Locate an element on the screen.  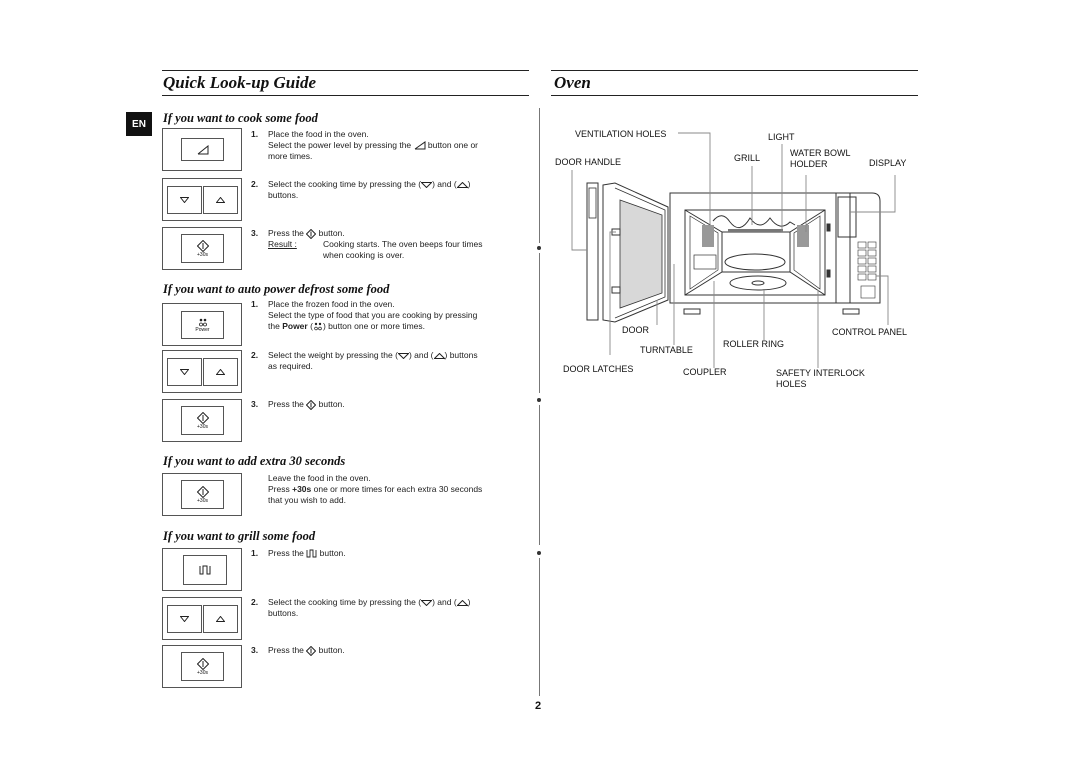
label-door: DOOR is located at coordinates (635, 330).